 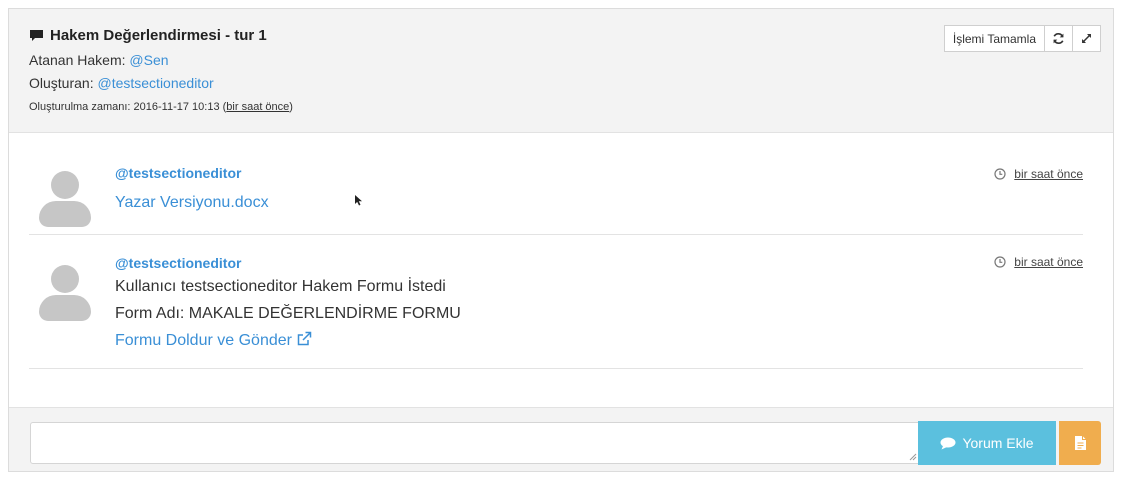 I want to click on assigned-reviewer: Atanan Hakem: @Sen, so click(x=99, y=60).